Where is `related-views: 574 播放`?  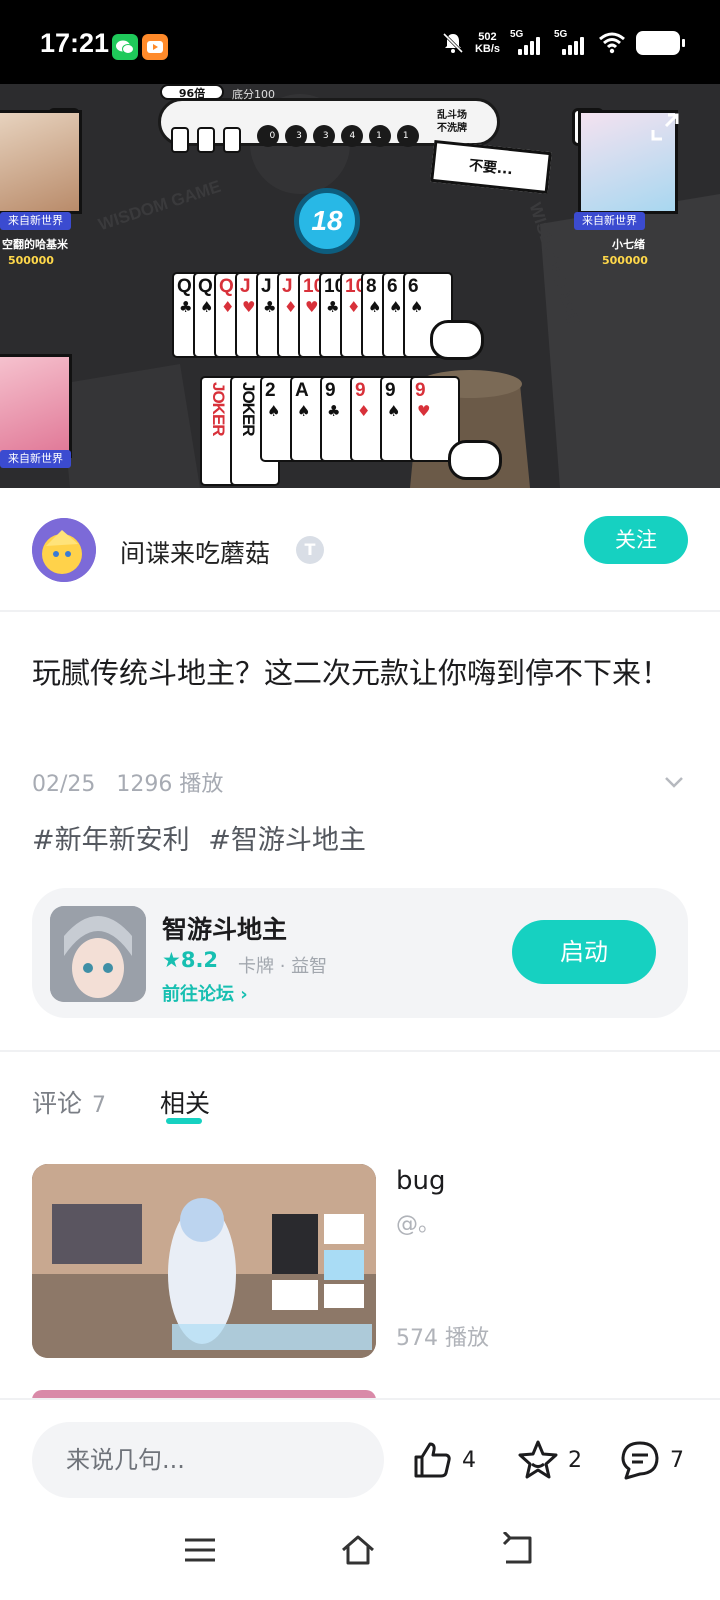
related-views: 574 播放 is located at coordinates (442, 1338).